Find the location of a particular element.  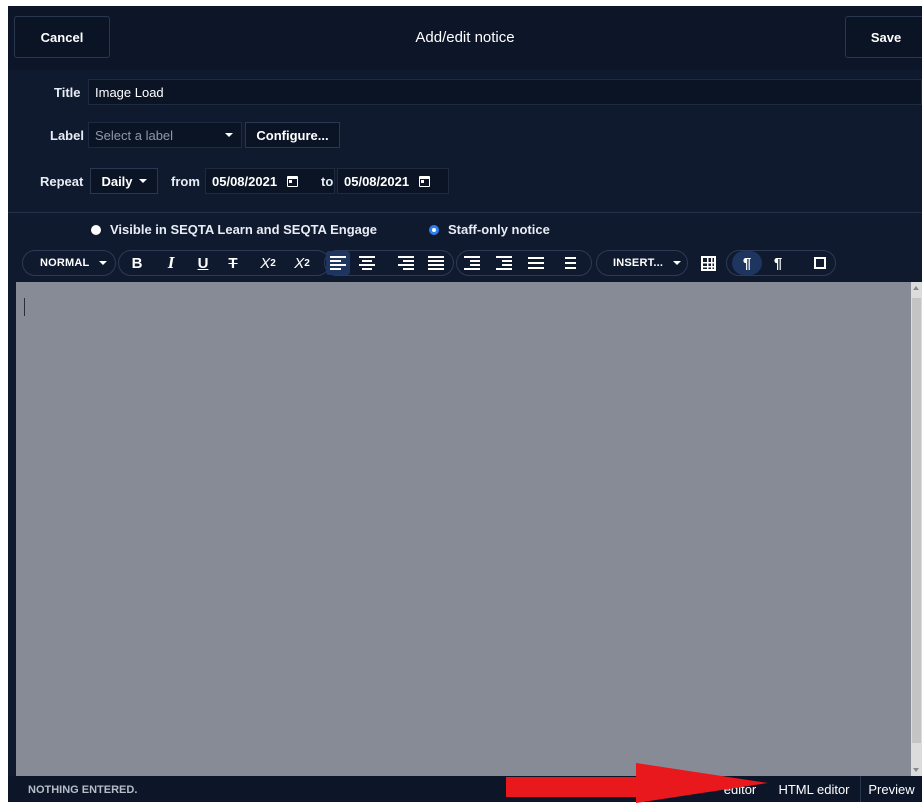

text-cursor is located at coordinates (24, 307).